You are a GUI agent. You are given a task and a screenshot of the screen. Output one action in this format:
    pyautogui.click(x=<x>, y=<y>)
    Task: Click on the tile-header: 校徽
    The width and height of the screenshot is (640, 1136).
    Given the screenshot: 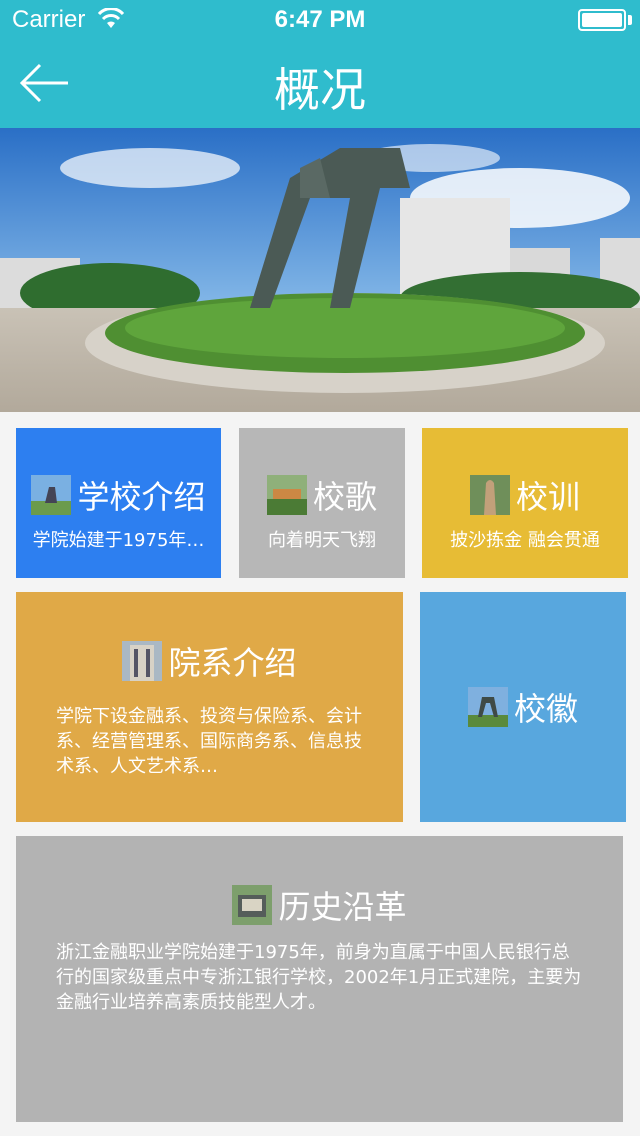 What is the action you would take?
    pyautogui.click(x=523, y=707)
    